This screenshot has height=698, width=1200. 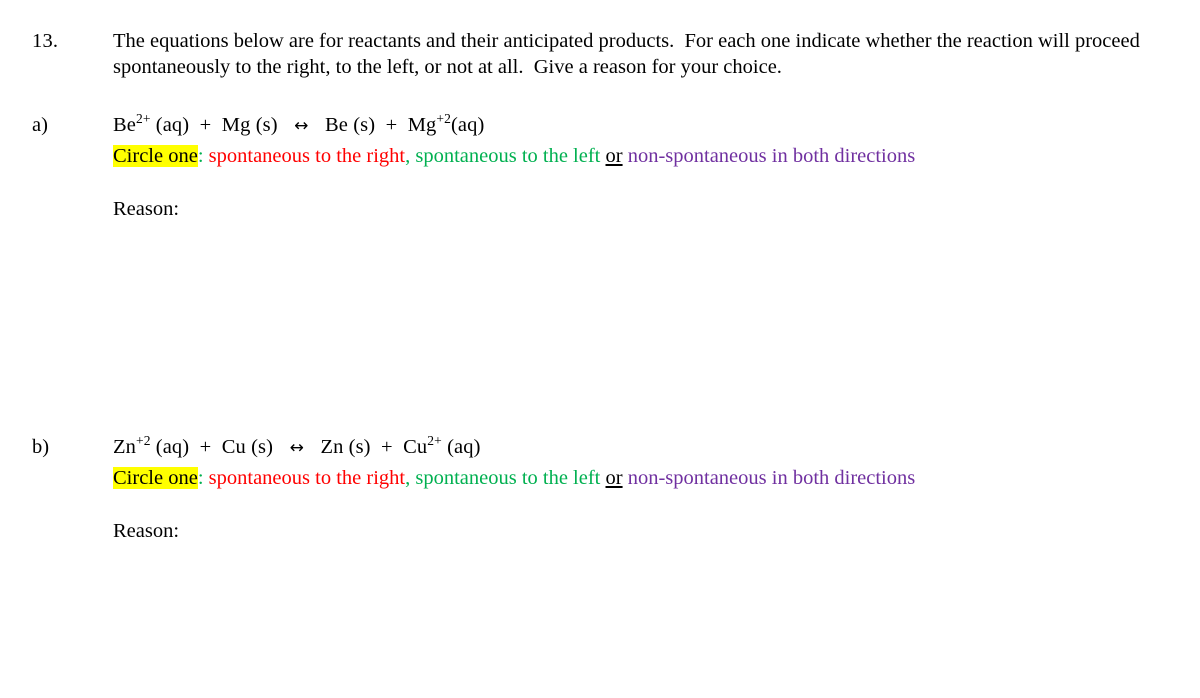 I want to click on reactant-1-symbol: Be, so click(x=124, y=125).